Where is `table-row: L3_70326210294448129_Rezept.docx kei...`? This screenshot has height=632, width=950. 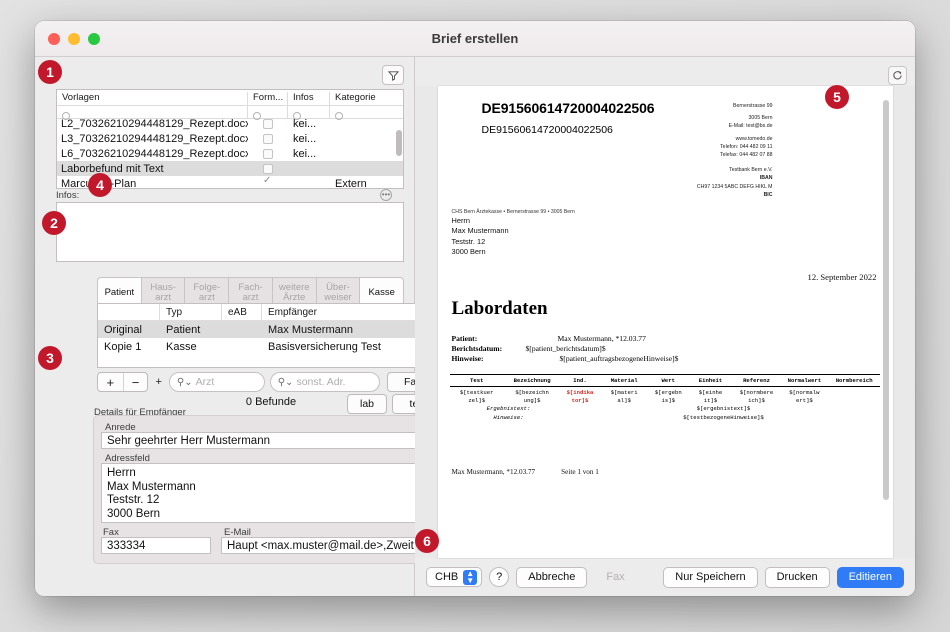
table-row: L3_70326210294448129_Rezept.docx kei... is located at coordinates (230, 138).